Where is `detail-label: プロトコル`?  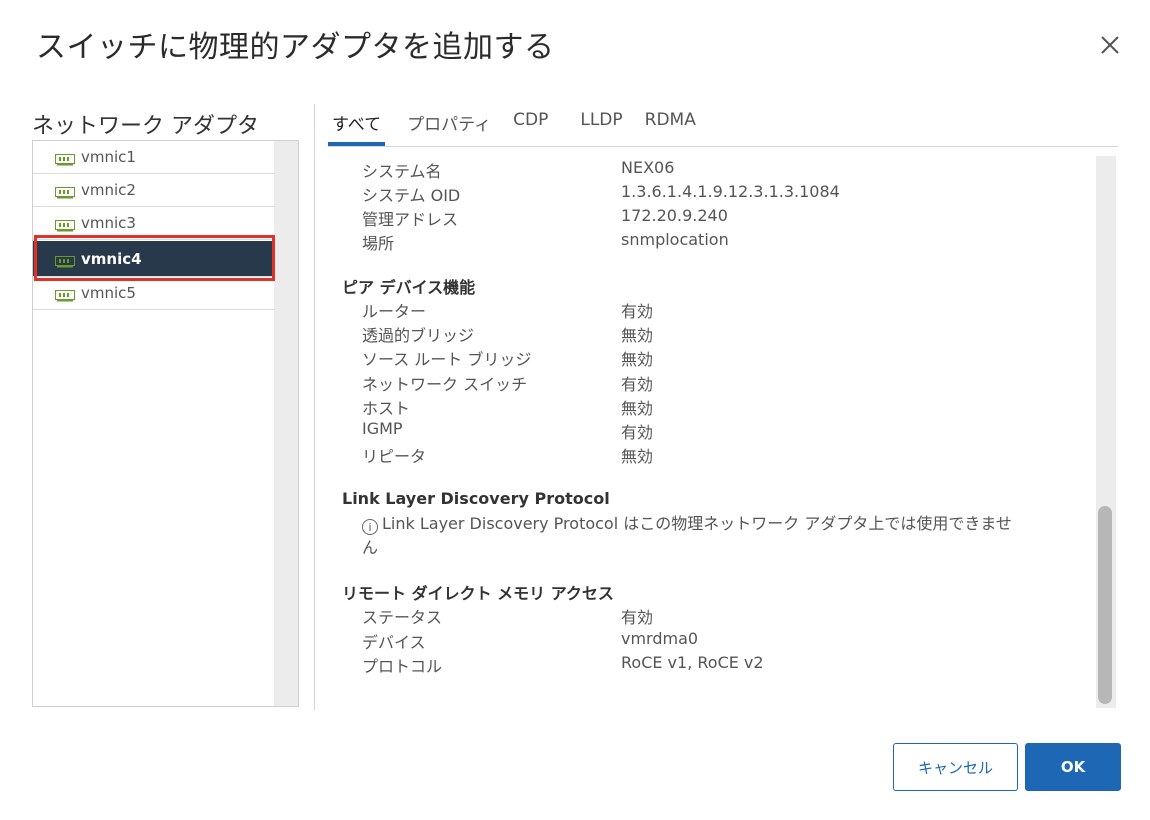
detail-label: プロトコル is located at coordinates (402, 666).